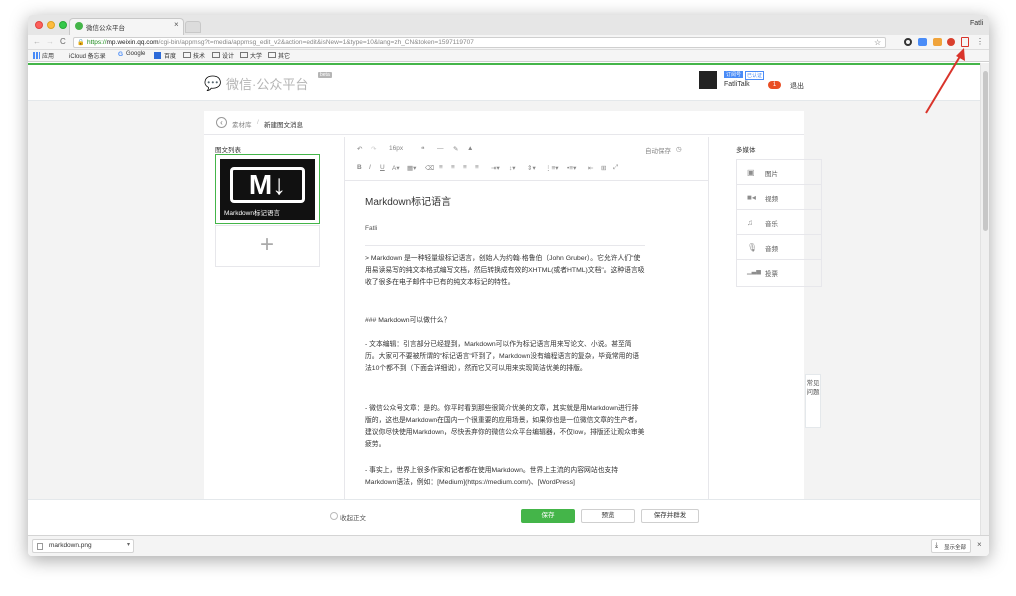 The width and height of the screenshot is (1016, 596). Describe the element at coordinates (50, 41) in the screenshot. I see `forward-icon: →` at that location.